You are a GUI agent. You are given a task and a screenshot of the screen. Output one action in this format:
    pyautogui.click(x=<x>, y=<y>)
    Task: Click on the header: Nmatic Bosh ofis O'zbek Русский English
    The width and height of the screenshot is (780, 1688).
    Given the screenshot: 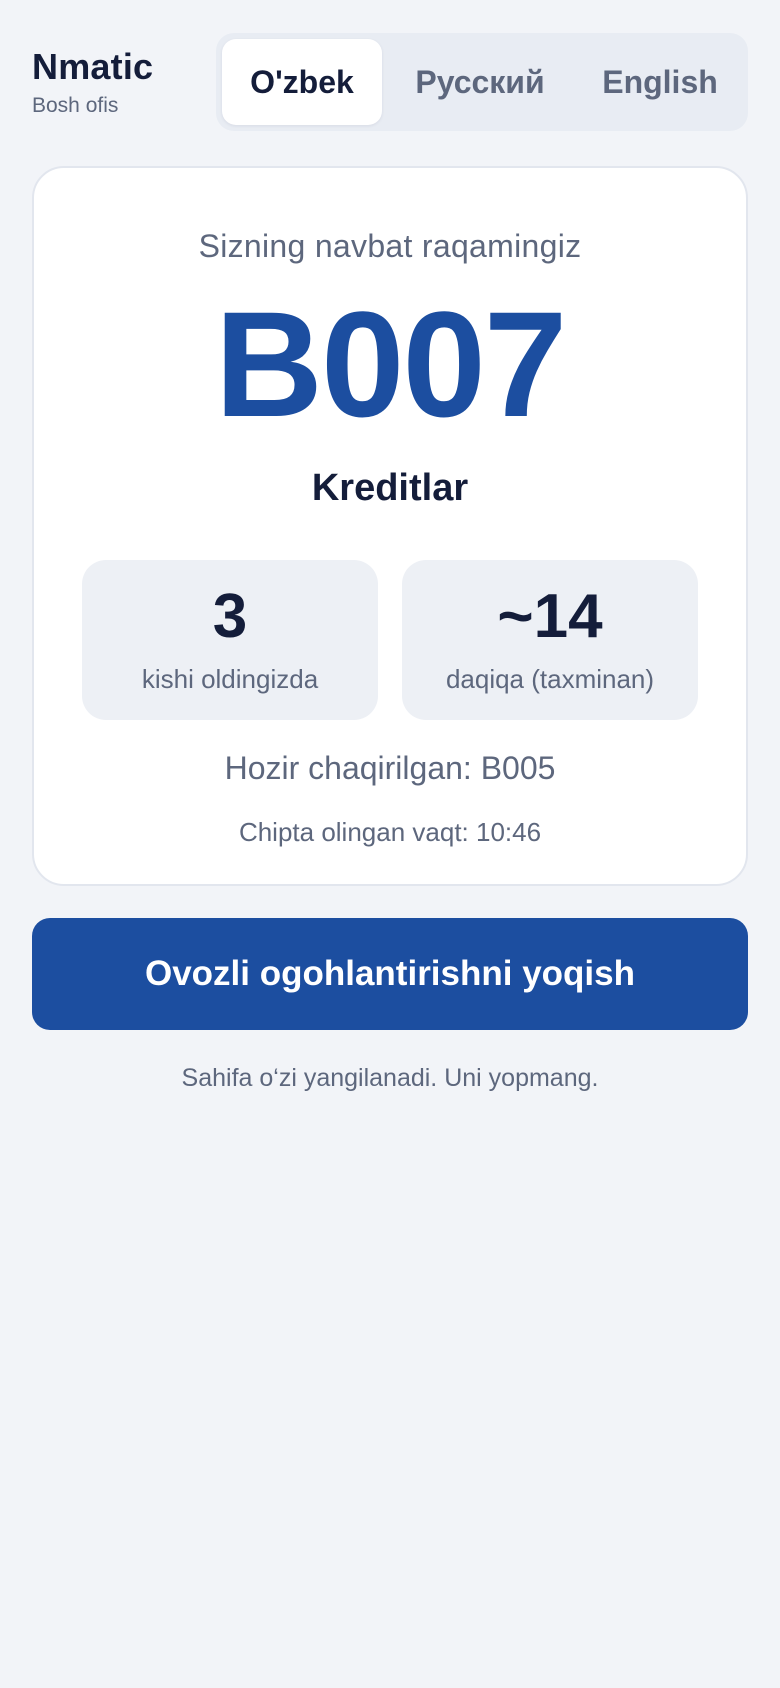 What is the action you would take?
    pyautogui.click(x=390, y=66)
    